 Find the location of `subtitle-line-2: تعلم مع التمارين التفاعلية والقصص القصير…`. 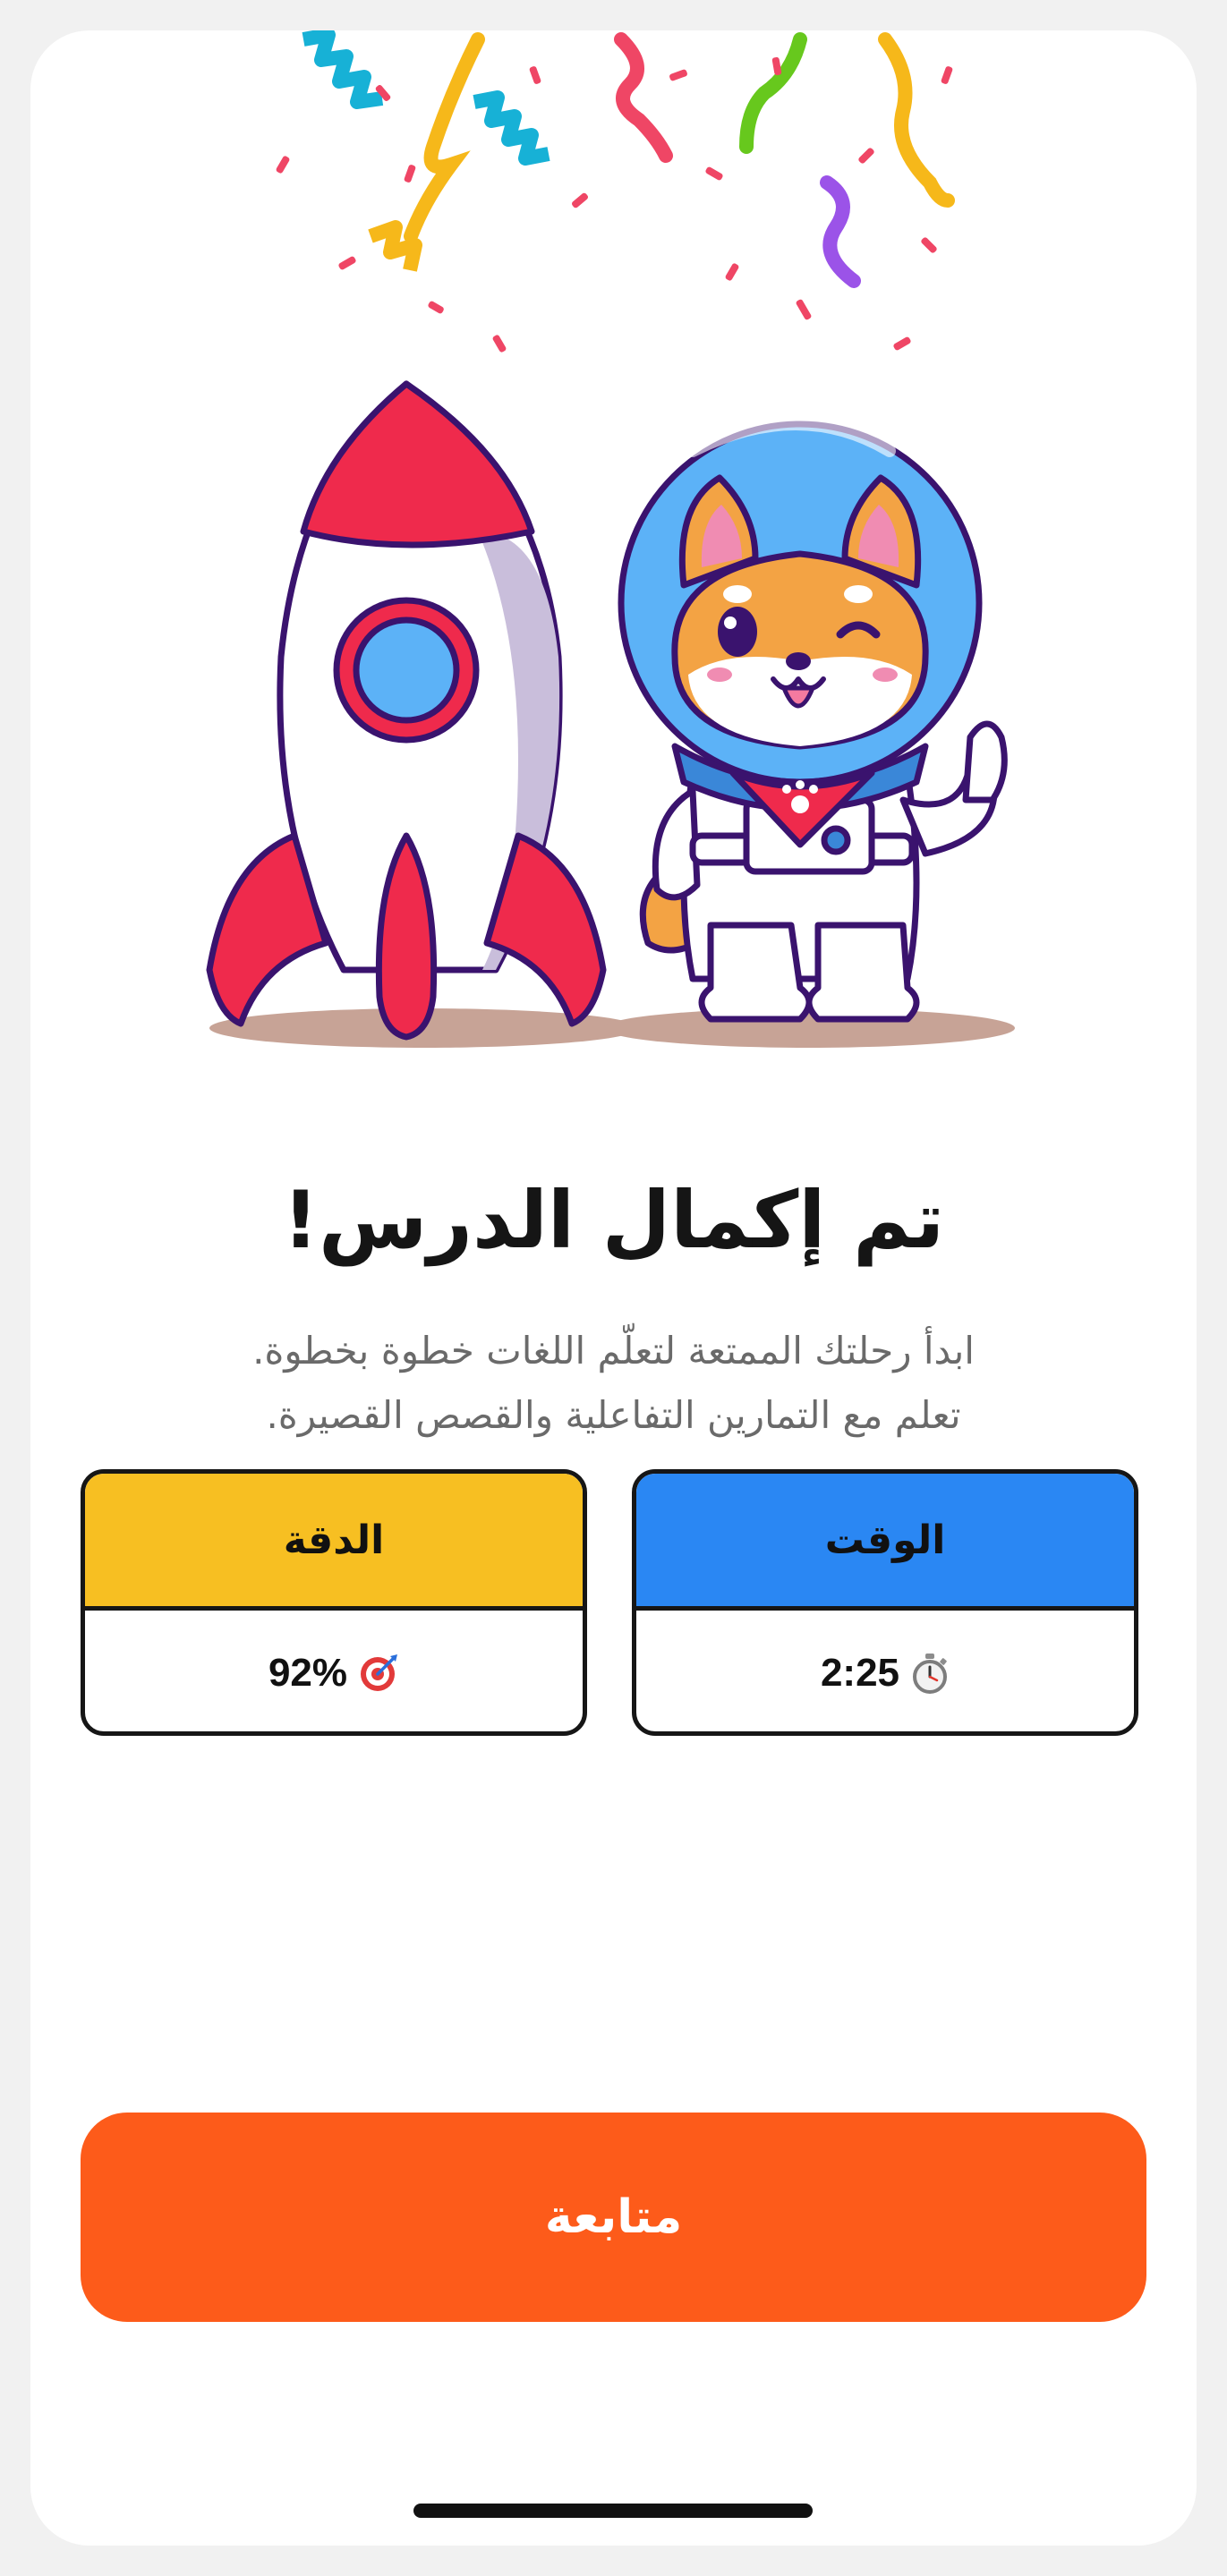

subtitle-line-2: تعلم مع التمارين التفاعلية والقصص القصير… is located at coordinates (614, 1415).